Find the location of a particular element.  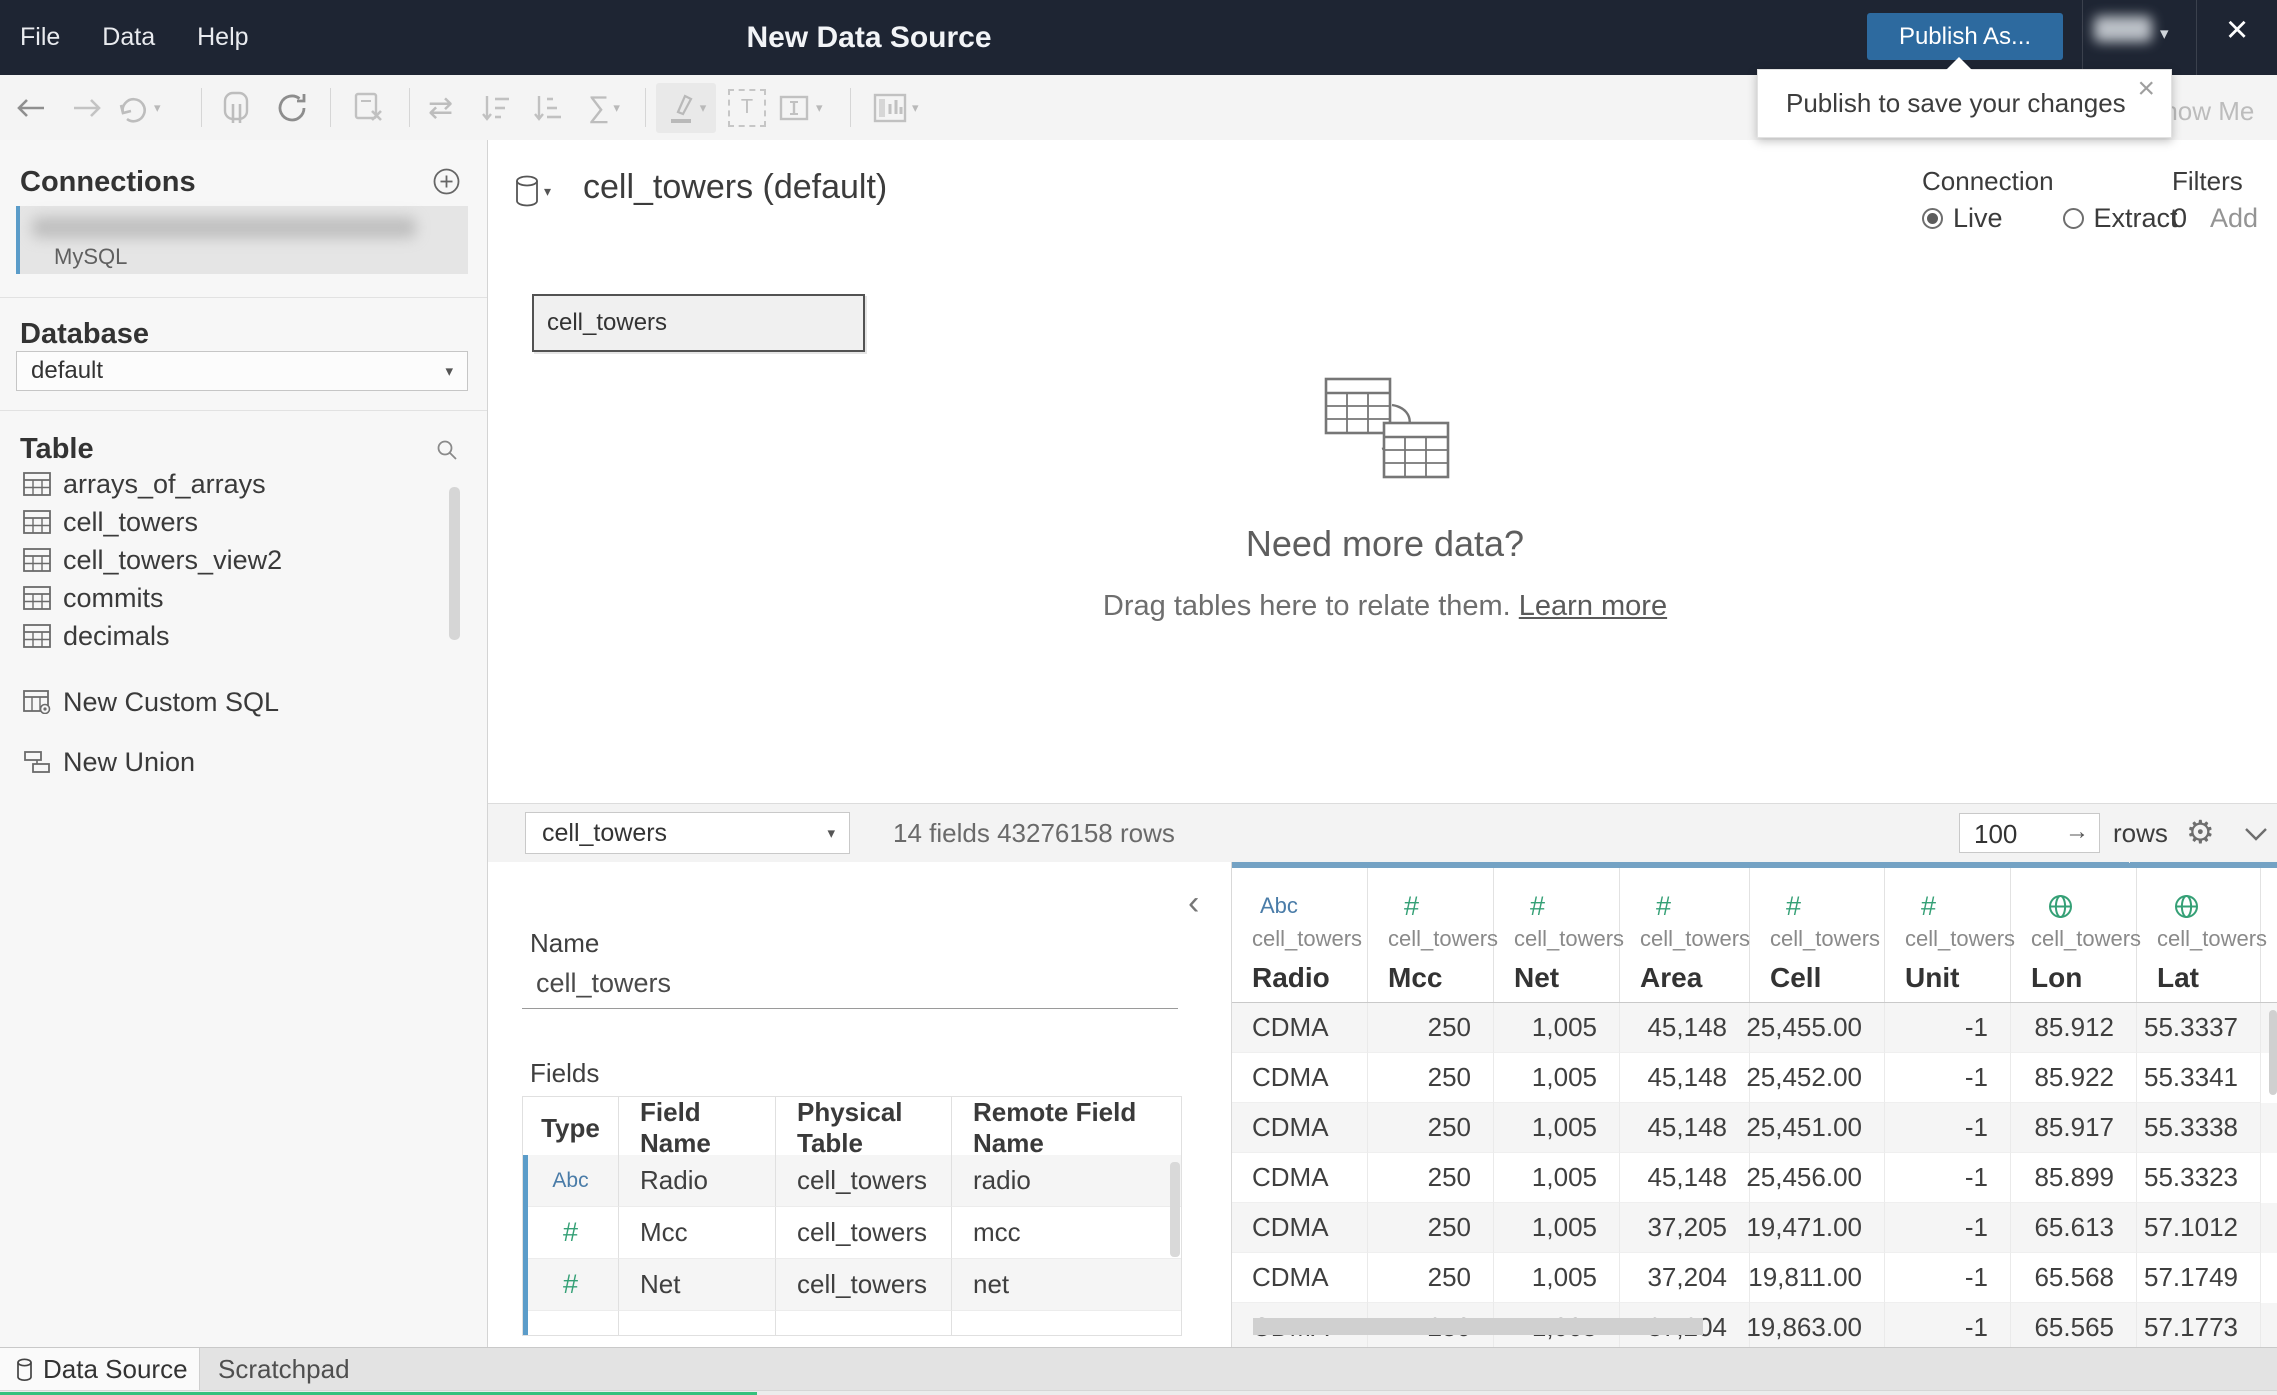

datasource-caret-icon: ▾ is located at coordinates (547, 191).